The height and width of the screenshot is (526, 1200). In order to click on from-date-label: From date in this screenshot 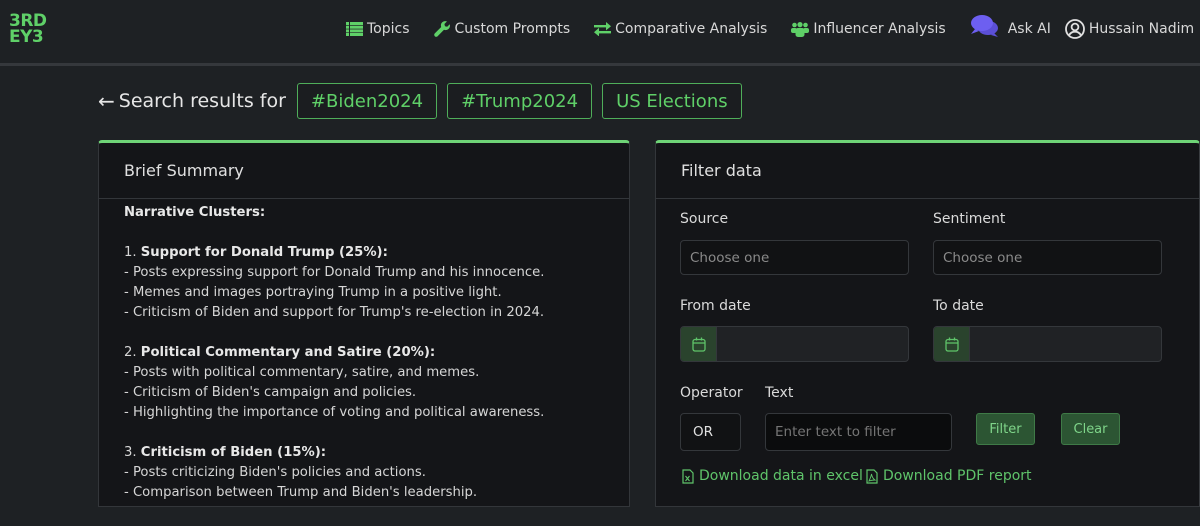, I will do `click(715, 306)`.